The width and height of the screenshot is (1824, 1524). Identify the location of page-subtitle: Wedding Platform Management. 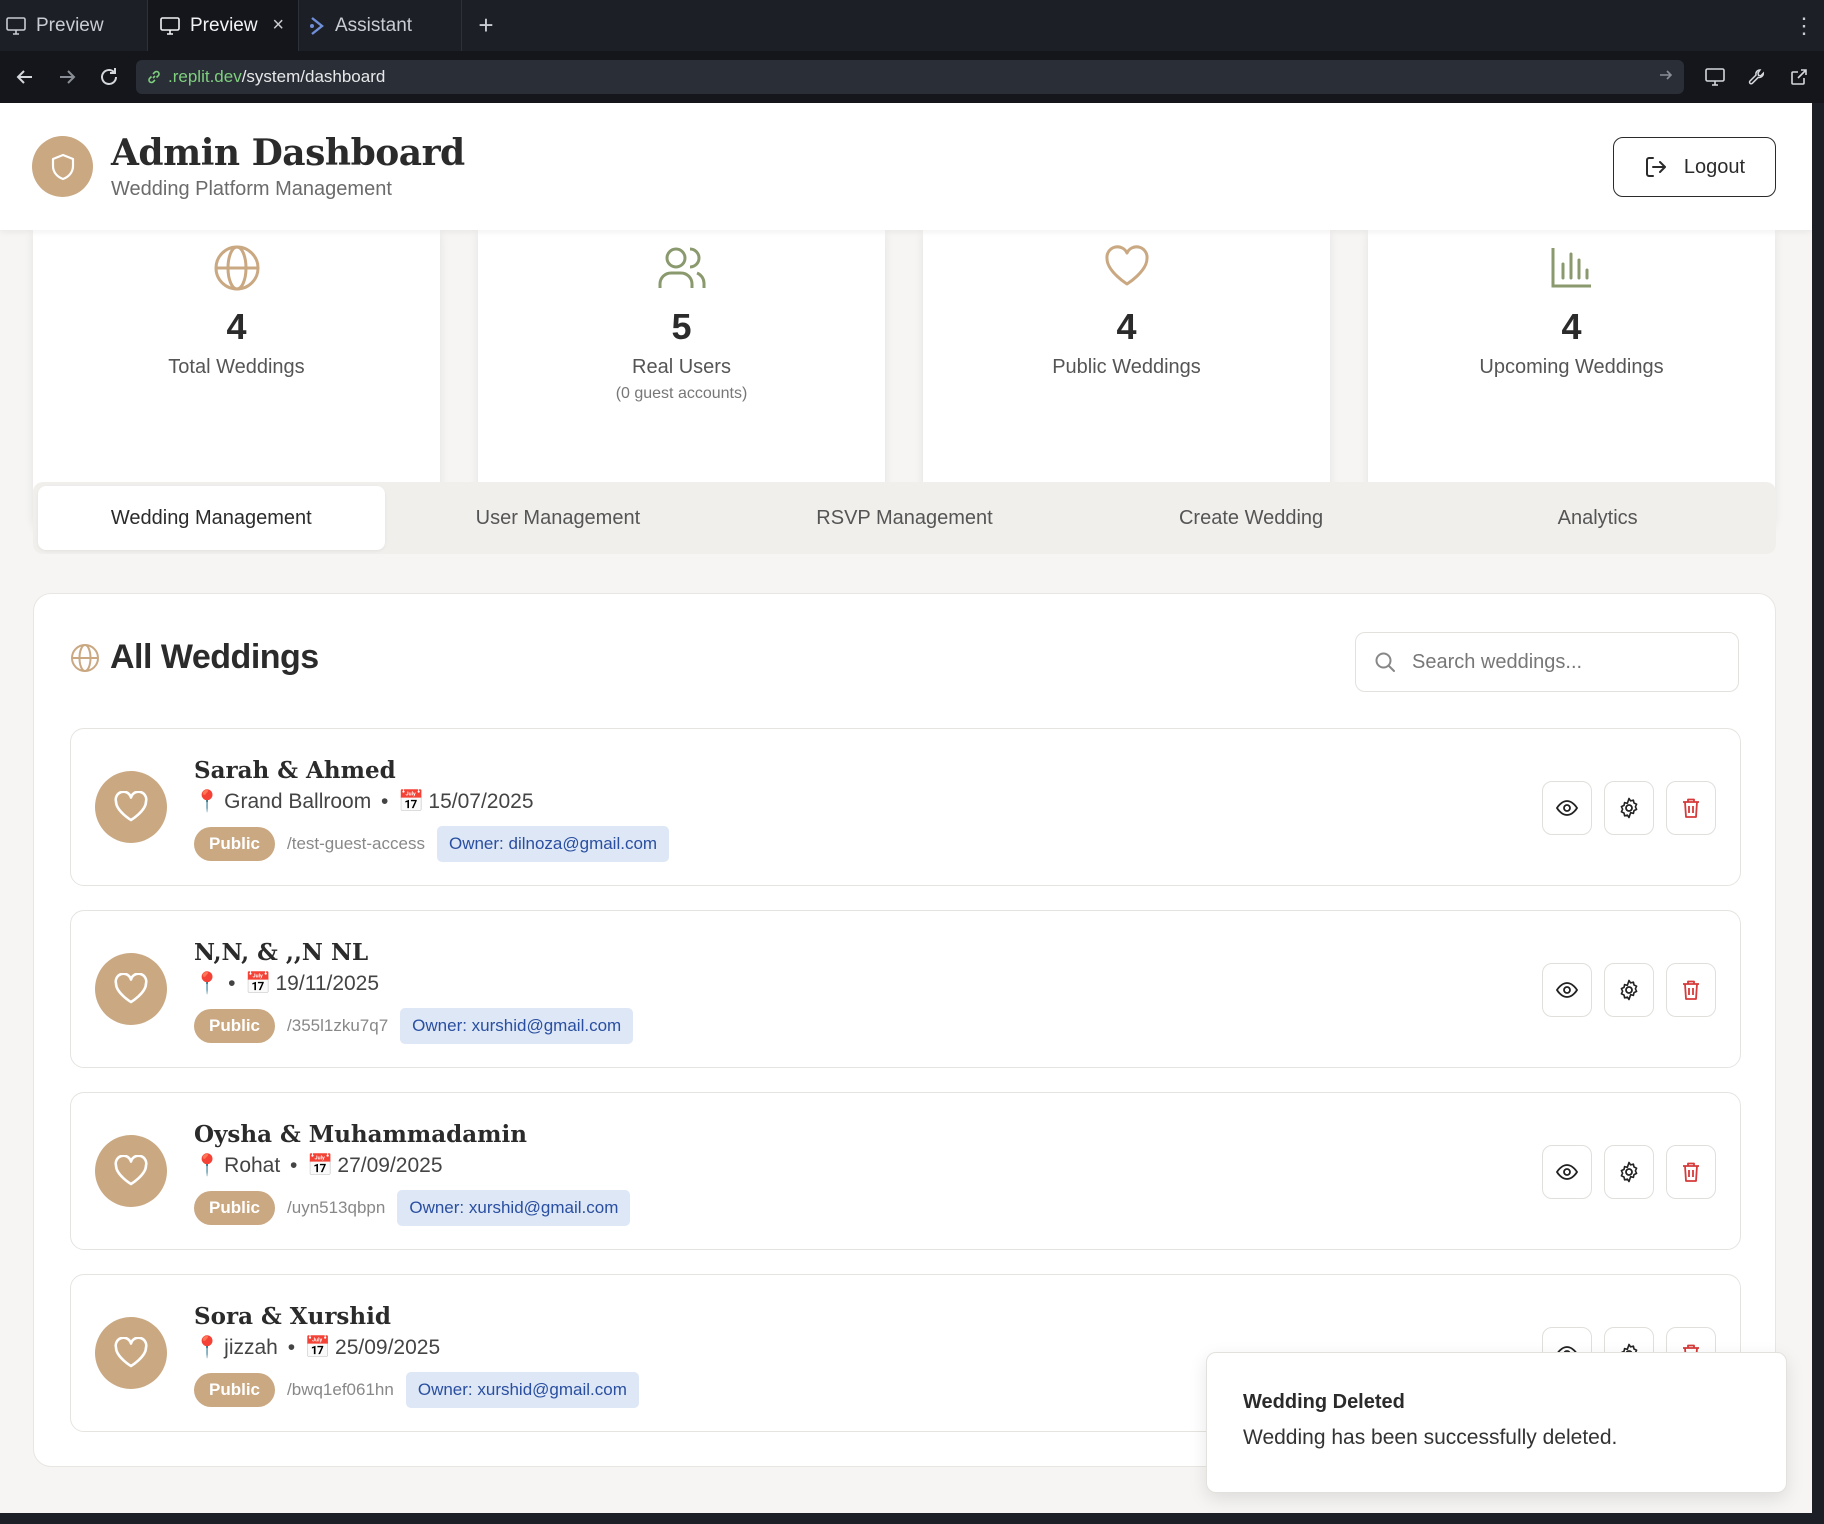
(251, 189).